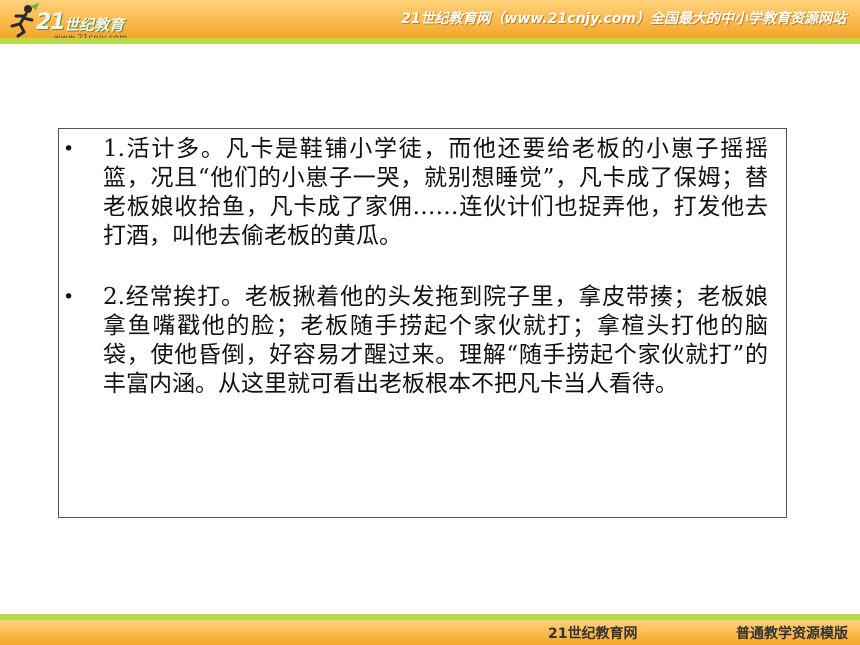 Image resolution: width=860 pixels, height=645 pixels. I want to click on header-slogan: 21世纪教育网（www.21cnjy.com）全国最大的中小学教育资源网站, so click(623, 19).